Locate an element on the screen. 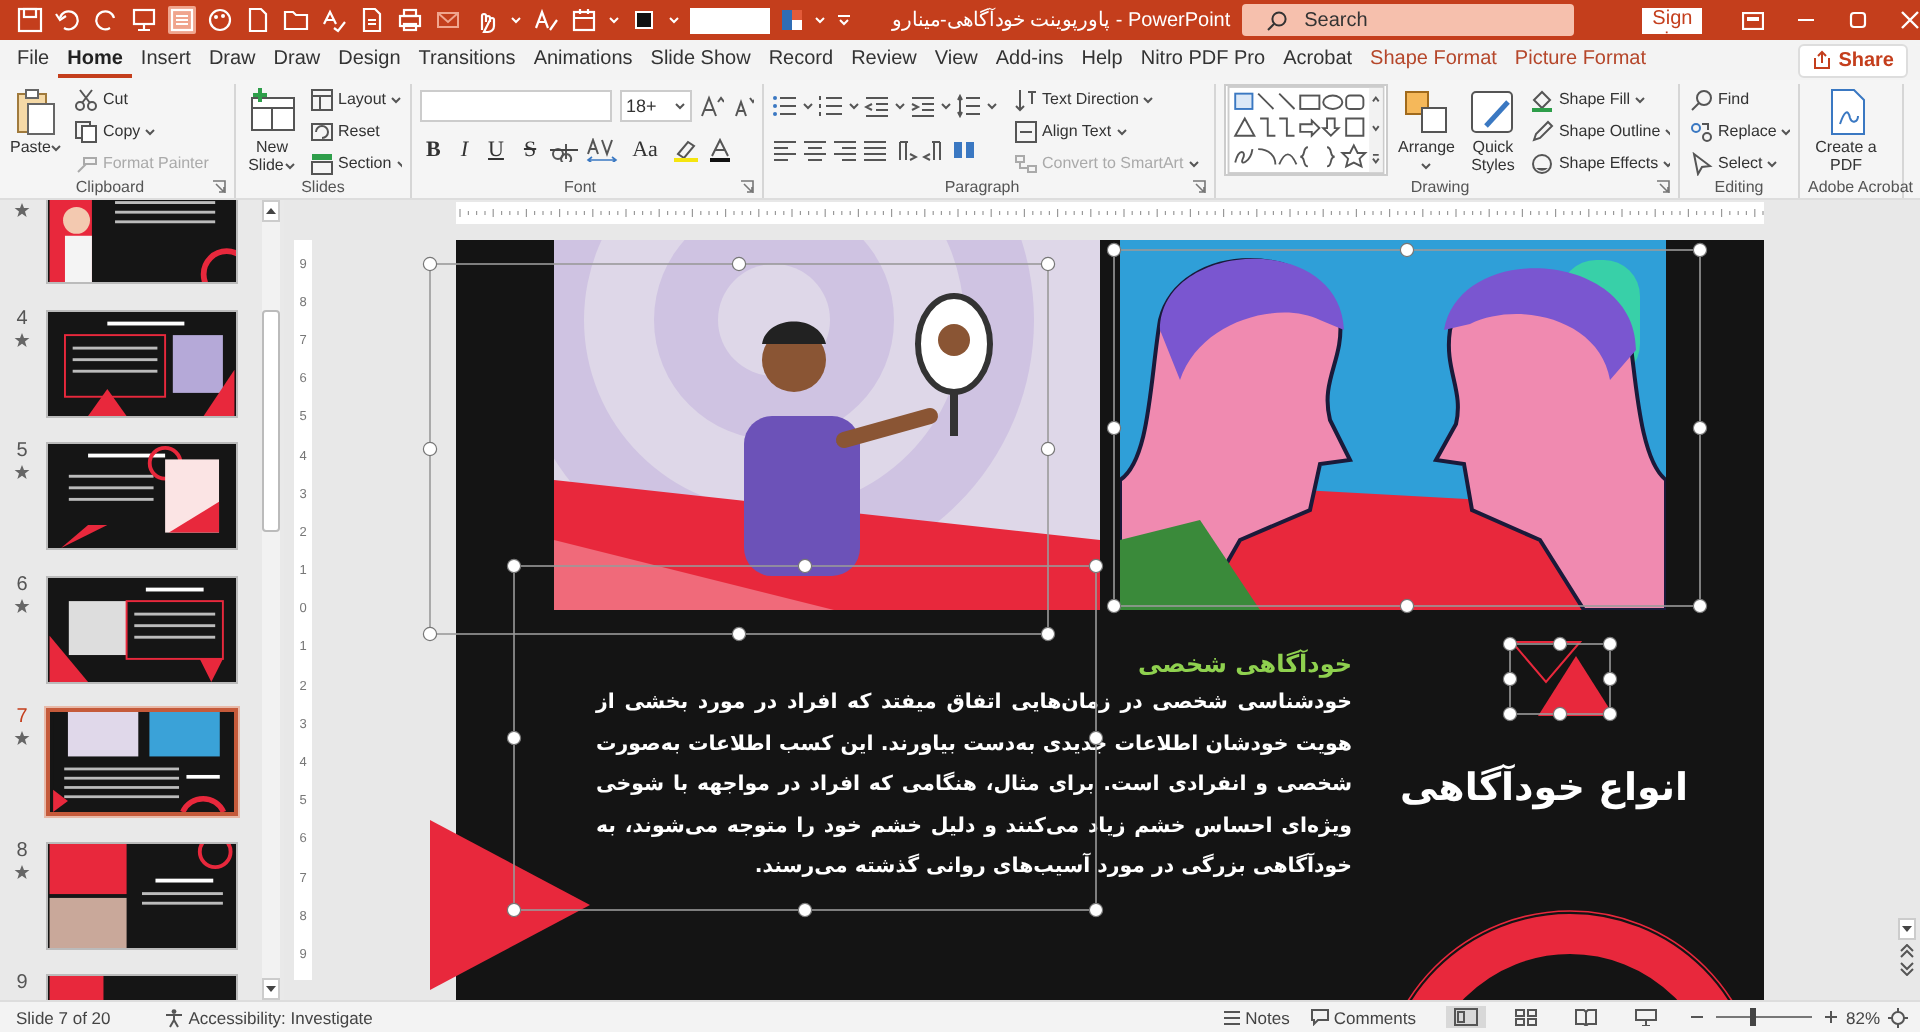 The height and width of the screenshot is (1032, 1920). ribbon-button: Create a PDF is located at coordinates (1846, 130).